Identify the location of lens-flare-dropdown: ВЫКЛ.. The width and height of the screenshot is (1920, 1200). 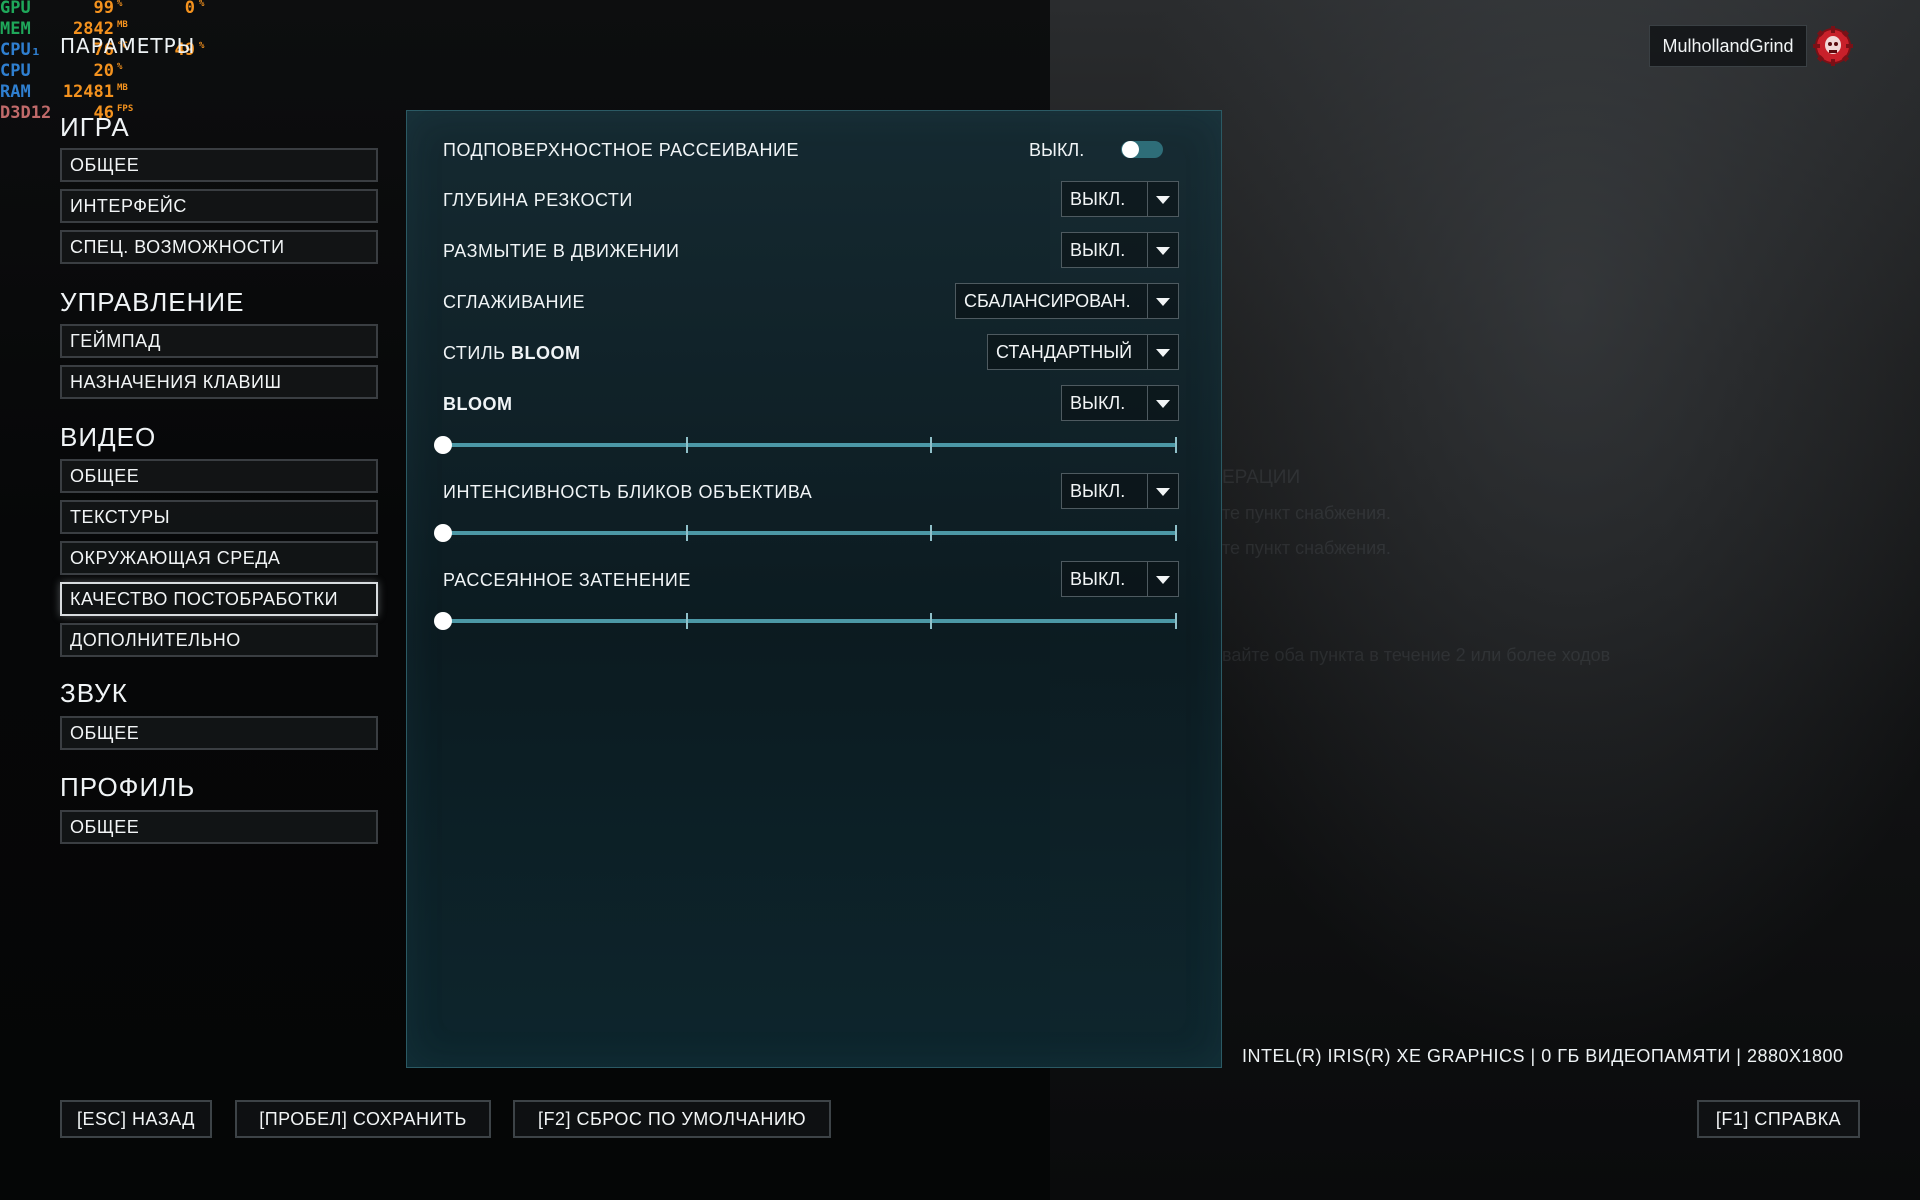
(1120, 491).